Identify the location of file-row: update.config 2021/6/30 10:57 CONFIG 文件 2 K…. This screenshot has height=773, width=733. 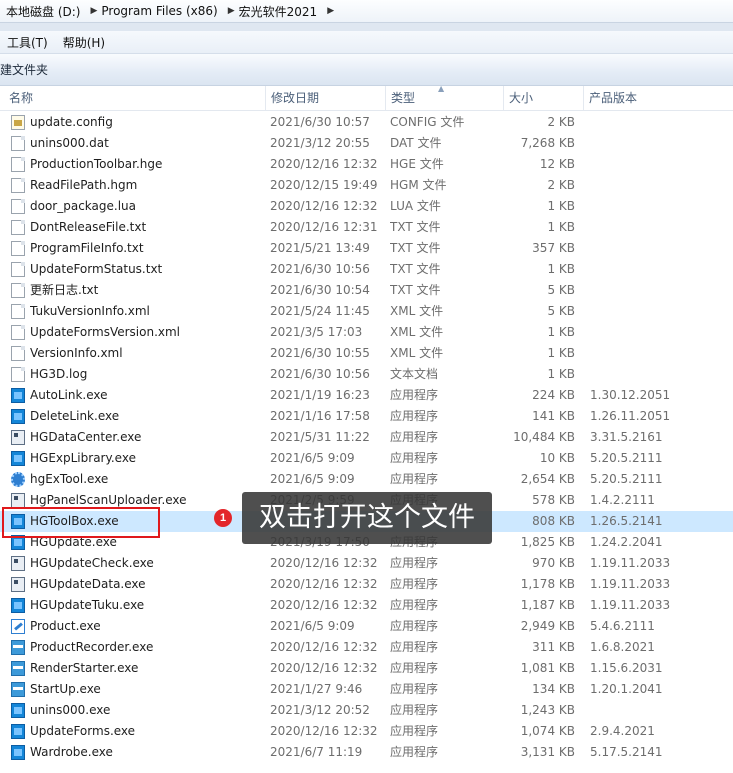
(366, 122).